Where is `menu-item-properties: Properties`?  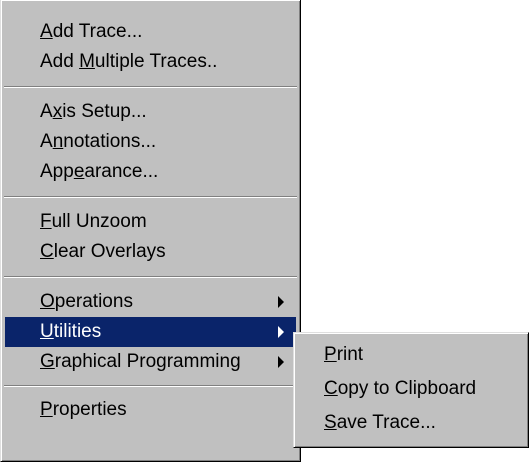 menu-item-properties: Properties is located at coordinates (150, 410).